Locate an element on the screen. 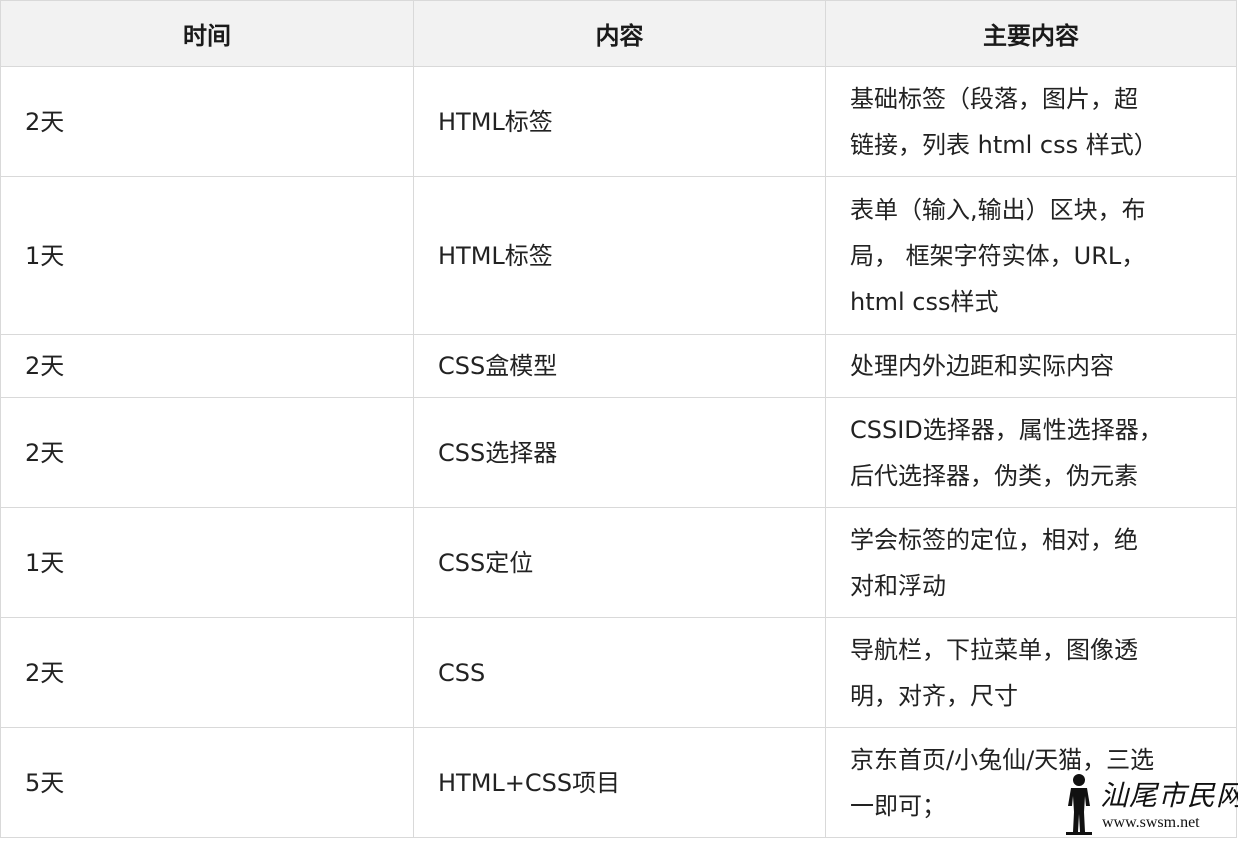 Image resolution: width=1238 pixels, height=842 pixels. table-row: 2天 HTML标签 基础标签（段落，图片，超 链接，列表 html css 样式） is located at coordinates (618, 121).